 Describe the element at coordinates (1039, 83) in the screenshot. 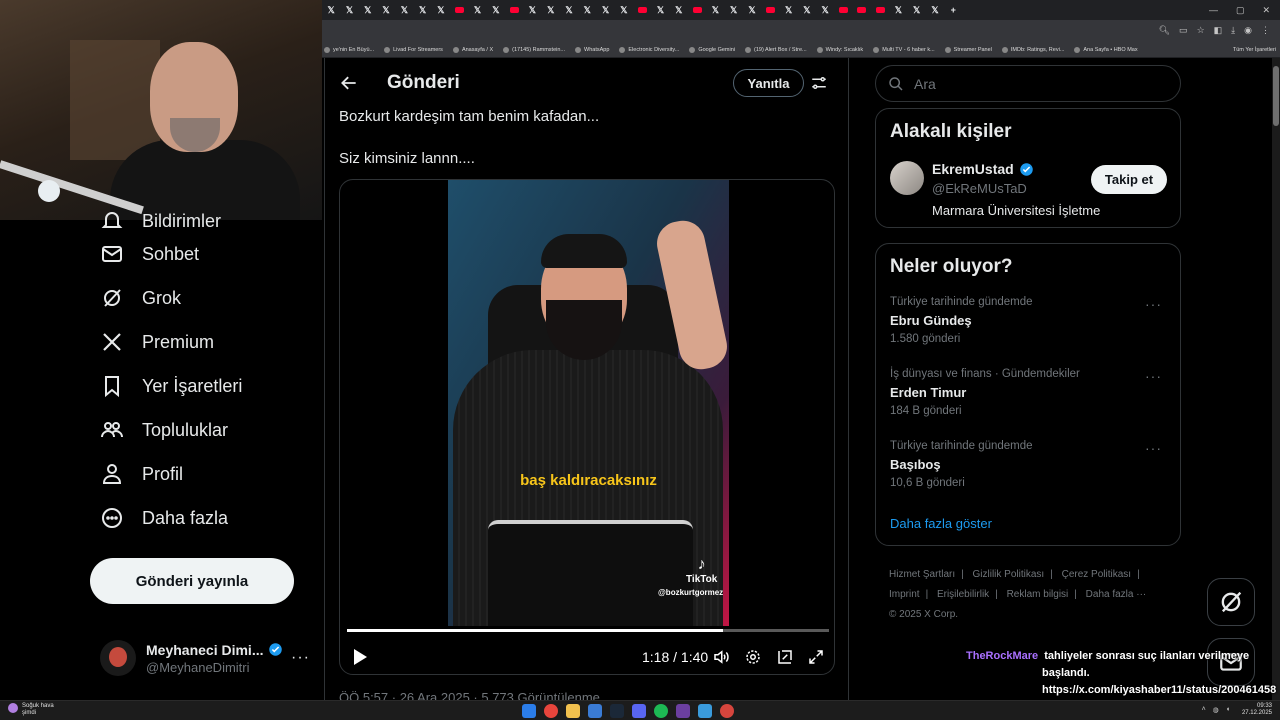

I see `search-input` at that location.